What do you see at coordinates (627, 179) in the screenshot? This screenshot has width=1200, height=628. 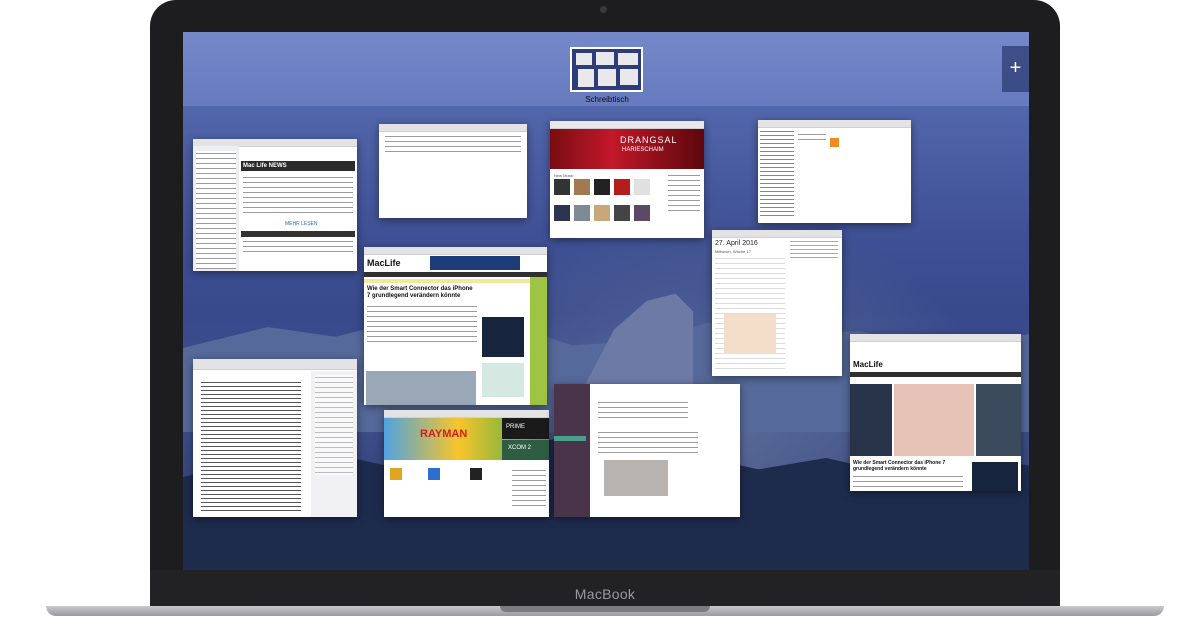 I see `window-itunes: DRANGSAL HARIESCHAIM New Music` at bounding box center [627, 179].